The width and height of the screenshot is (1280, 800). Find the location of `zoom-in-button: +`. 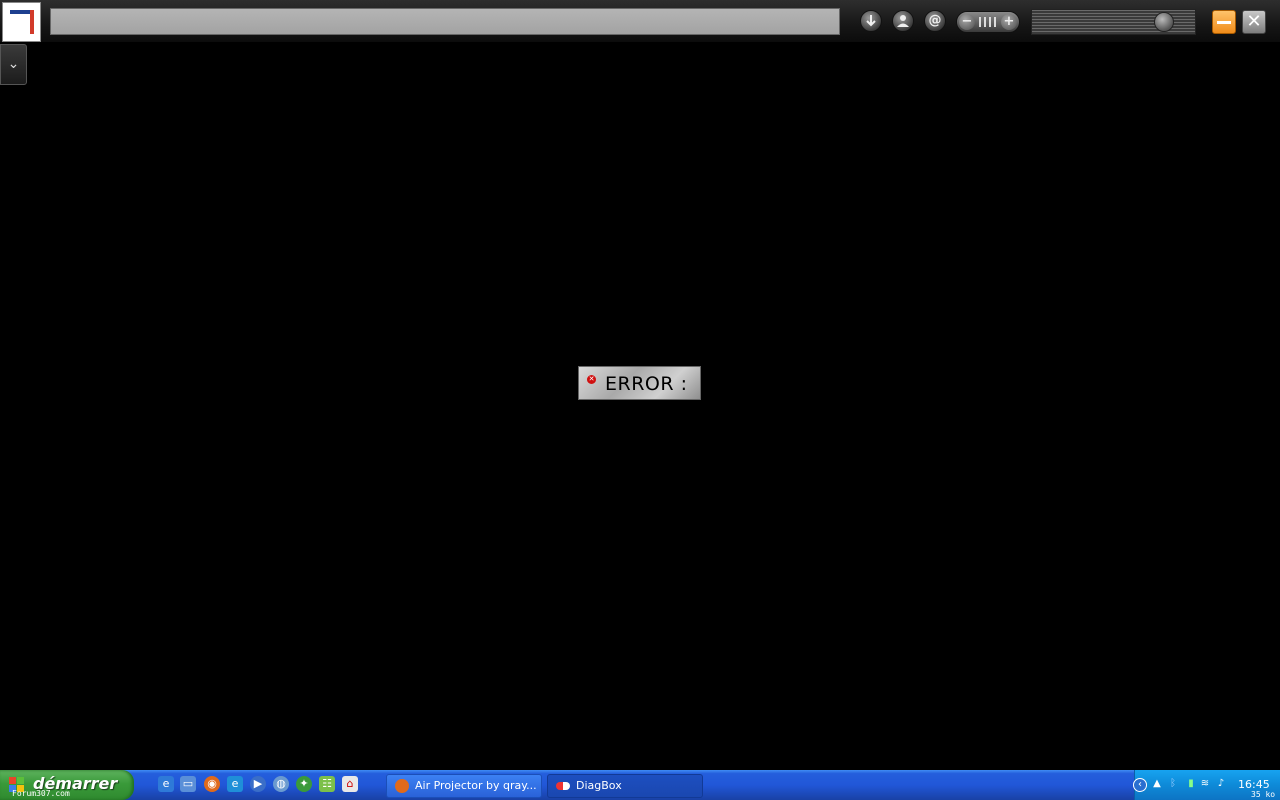

zoom-in-button: + is located at coordinates (1009, 22).